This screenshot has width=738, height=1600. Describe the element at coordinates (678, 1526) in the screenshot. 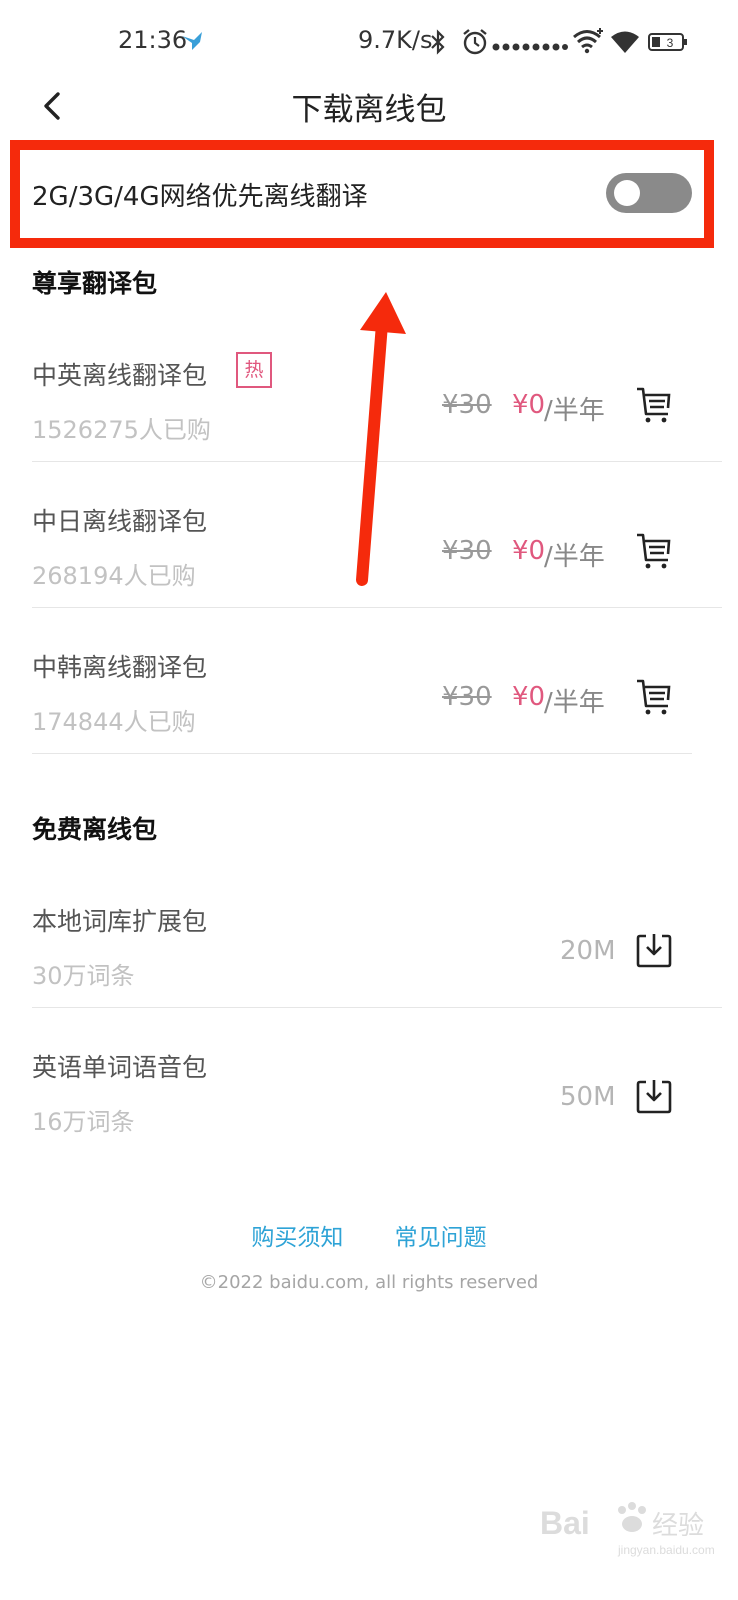

I see `svg-text: 经验` at that location.